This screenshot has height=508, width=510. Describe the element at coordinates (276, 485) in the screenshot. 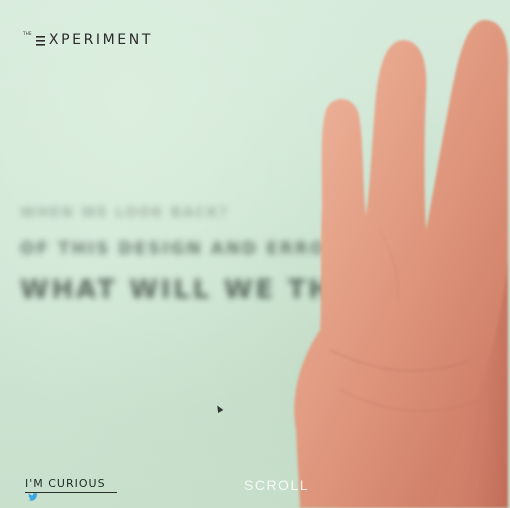

I see `scroll-link: SCROLL` at that location.